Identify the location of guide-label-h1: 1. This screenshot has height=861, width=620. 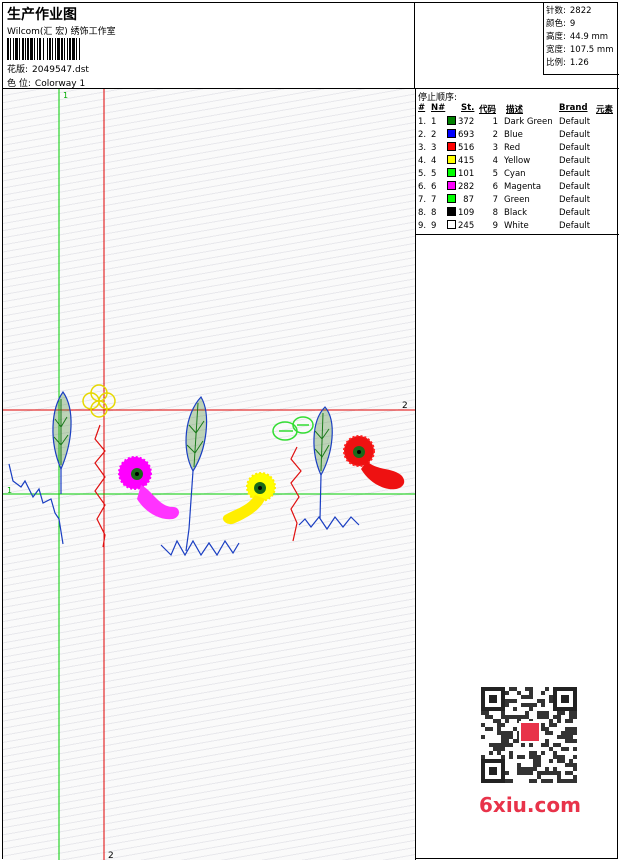
(9, 490).